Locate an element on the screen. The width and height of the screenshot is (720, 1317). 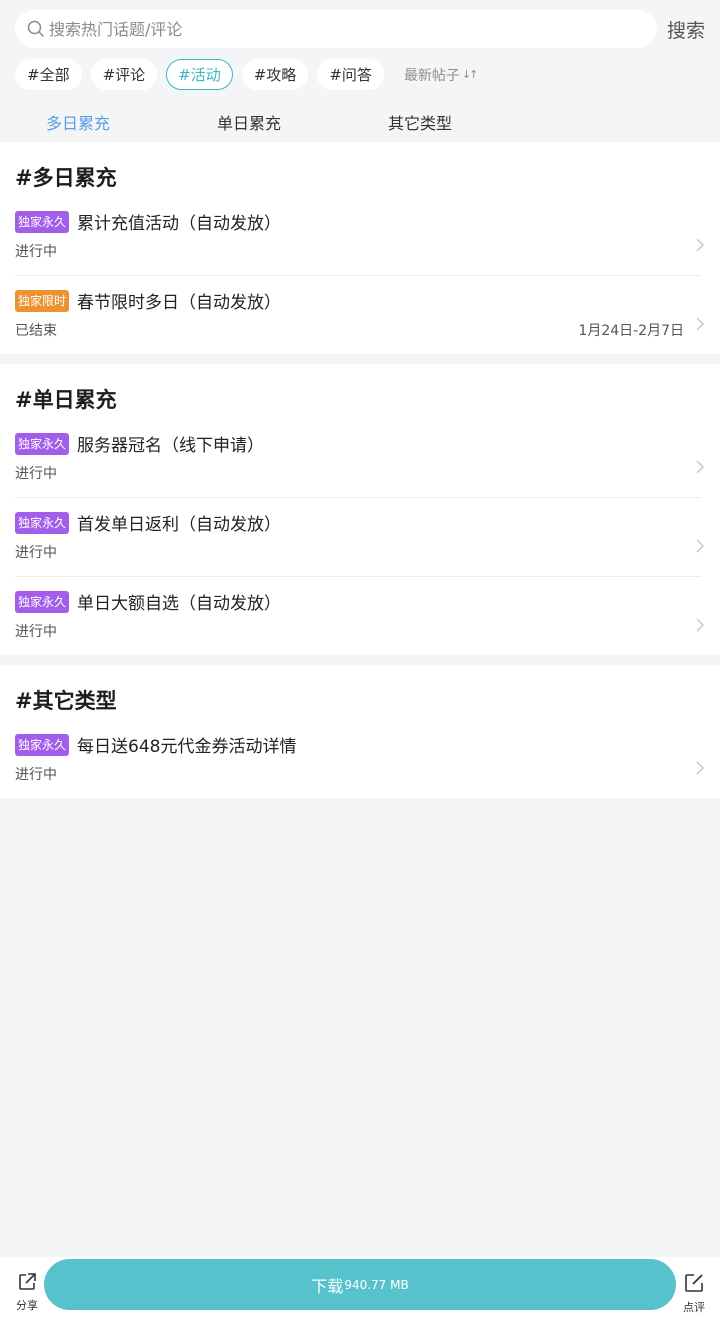
list-item: 独家永久 服务器冠名（线下申请） 进行中 is located at coordinates (360, 472).